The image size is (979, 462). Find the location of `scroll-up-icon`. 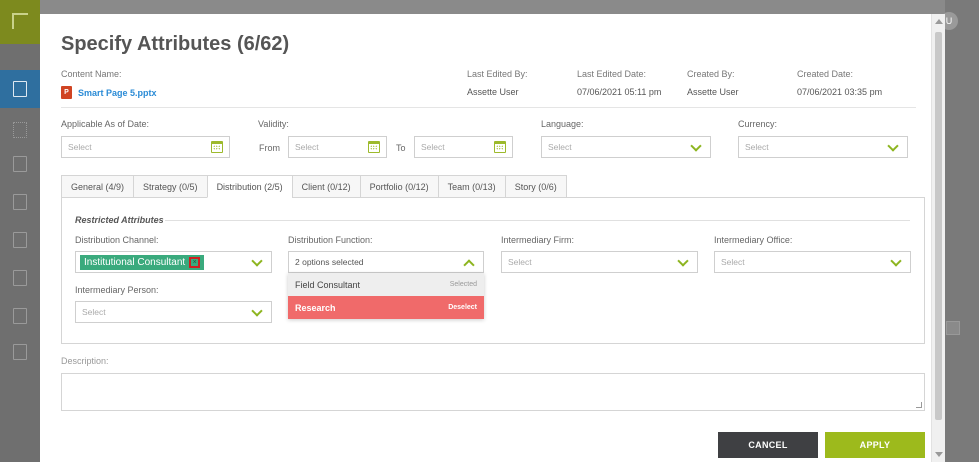

scroll-up-icon is located at coordinates (939, 21).